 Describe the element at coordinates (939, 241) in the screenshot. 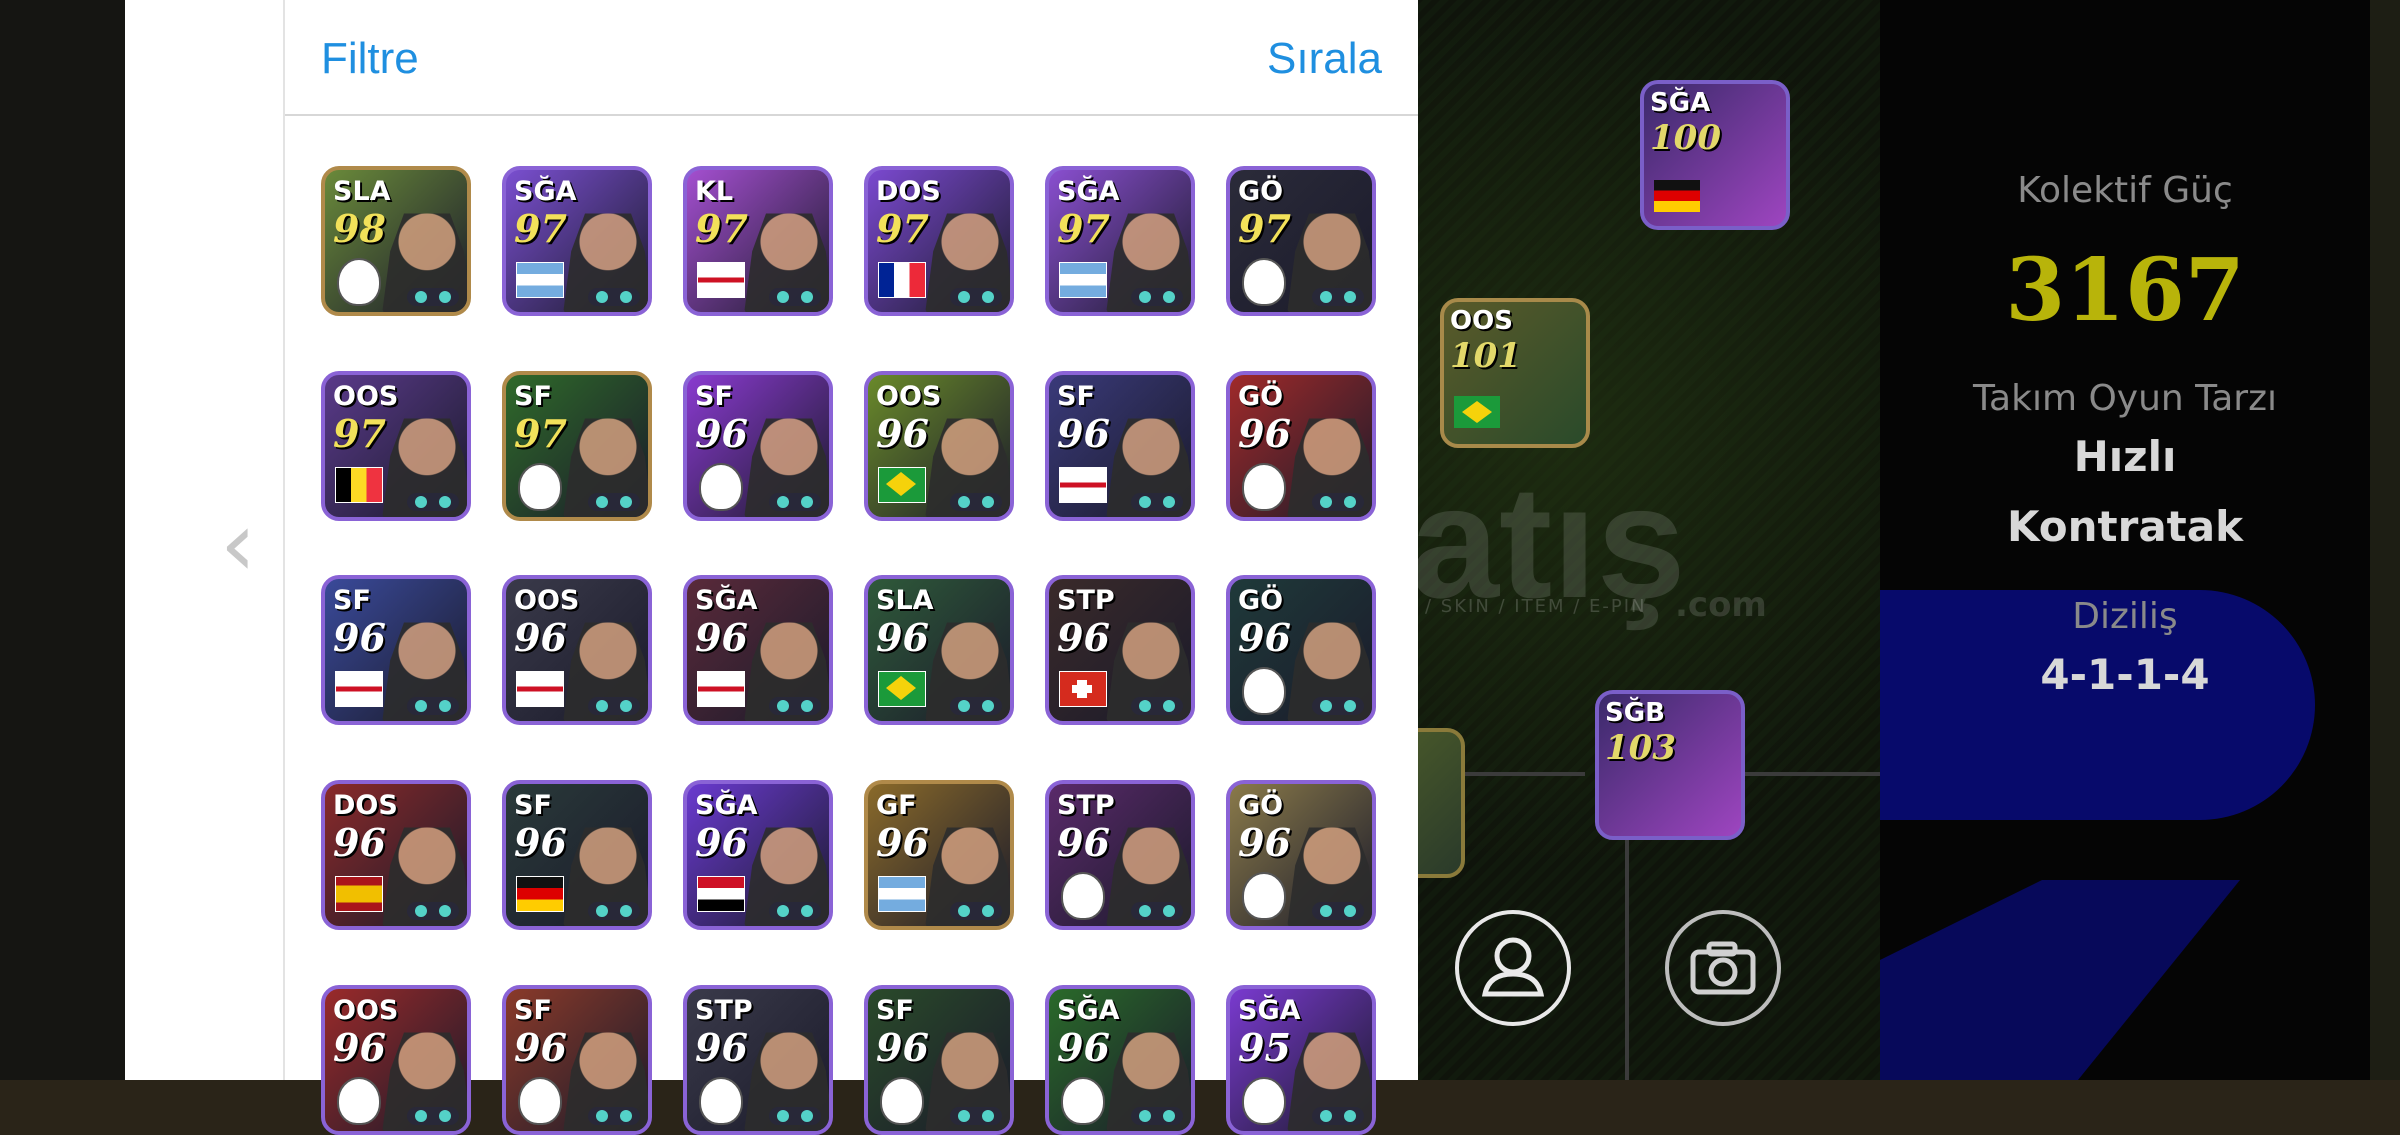

I see `player-card: DOS 97` at that location.